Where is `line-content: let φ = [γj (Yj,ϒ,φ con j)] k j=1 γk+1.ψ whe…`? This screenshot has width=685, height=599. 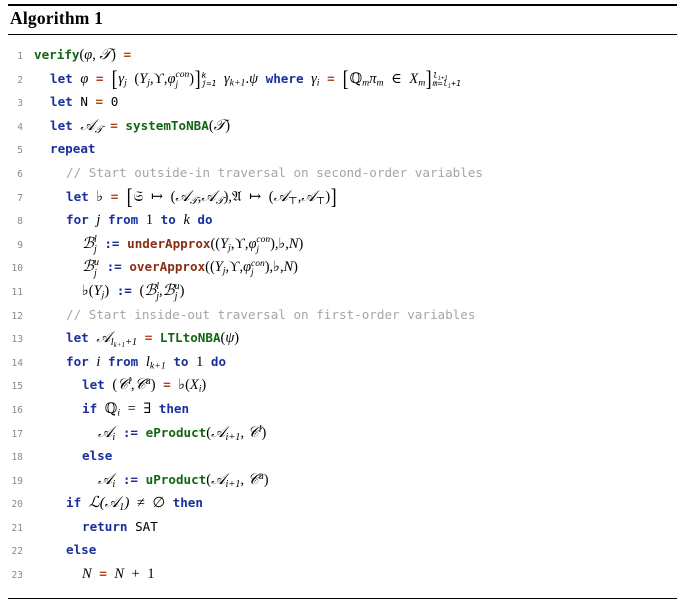 line-content: let φ = [γj (Yj,ϒ,φ con j)] k j=1 γk+1.ψ whe… is located at coordinates (255, 79).